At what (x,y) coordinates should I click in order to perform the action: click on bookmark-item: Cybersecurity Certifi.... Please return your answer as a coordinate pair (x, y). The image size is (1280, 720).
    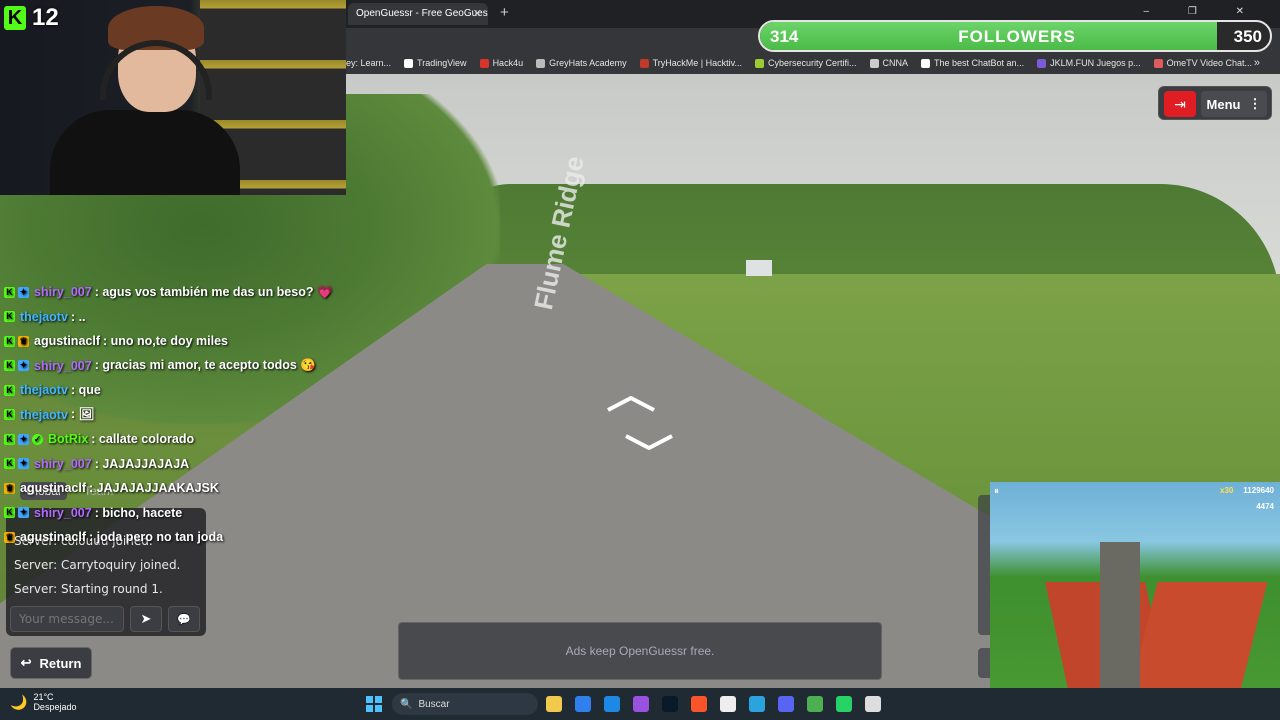
    Looking at the image, I should click on (805, 63).